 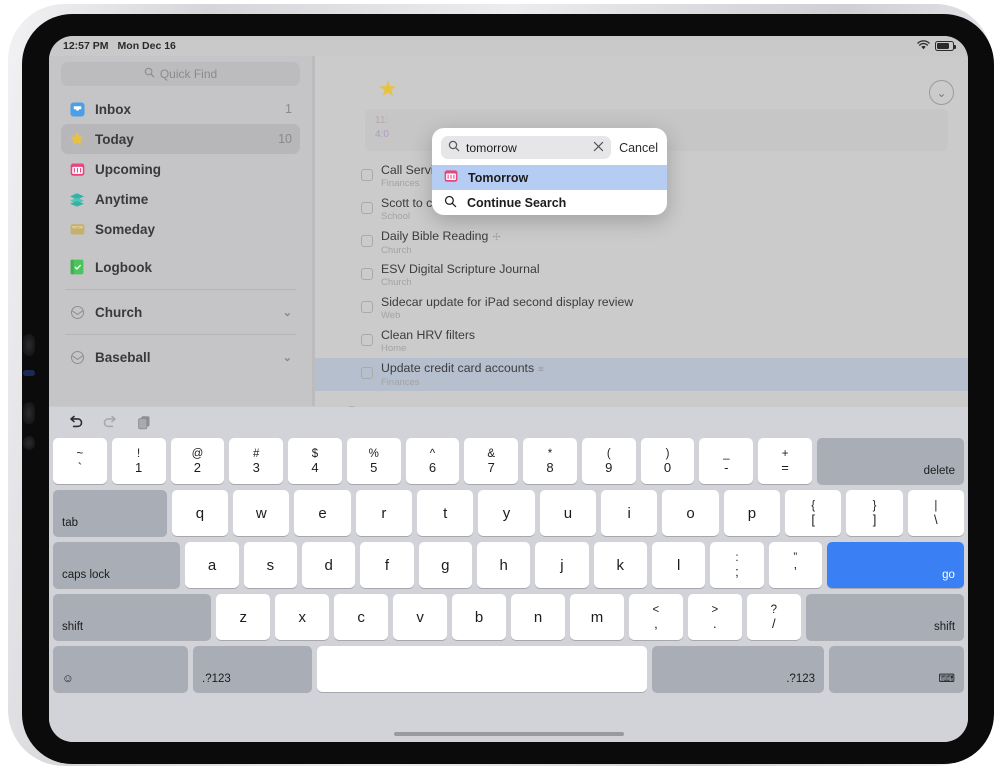 What do you see at coordinates (773, 617) in the screenshot?
I see `key-slash: ? /` at bounding box center [773, 617].